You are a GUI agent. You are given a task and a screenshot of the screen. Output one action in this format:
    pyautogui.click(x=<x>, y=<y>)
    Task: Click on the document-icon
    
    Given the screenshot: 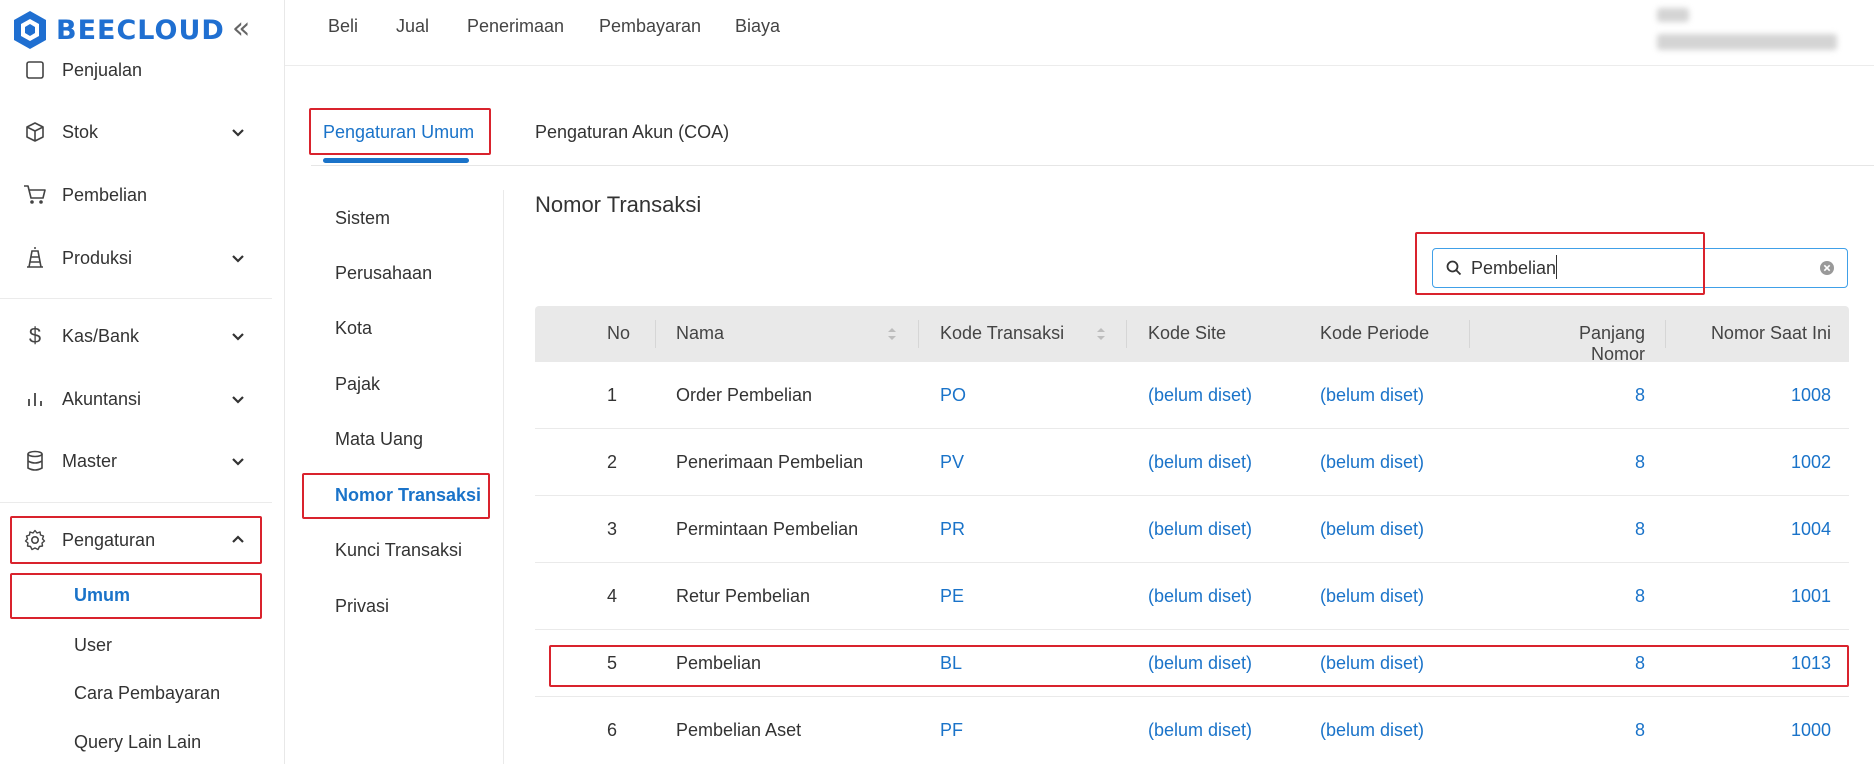 What is the action you would take?
    pyautogui.click(x=35, y=70)
    